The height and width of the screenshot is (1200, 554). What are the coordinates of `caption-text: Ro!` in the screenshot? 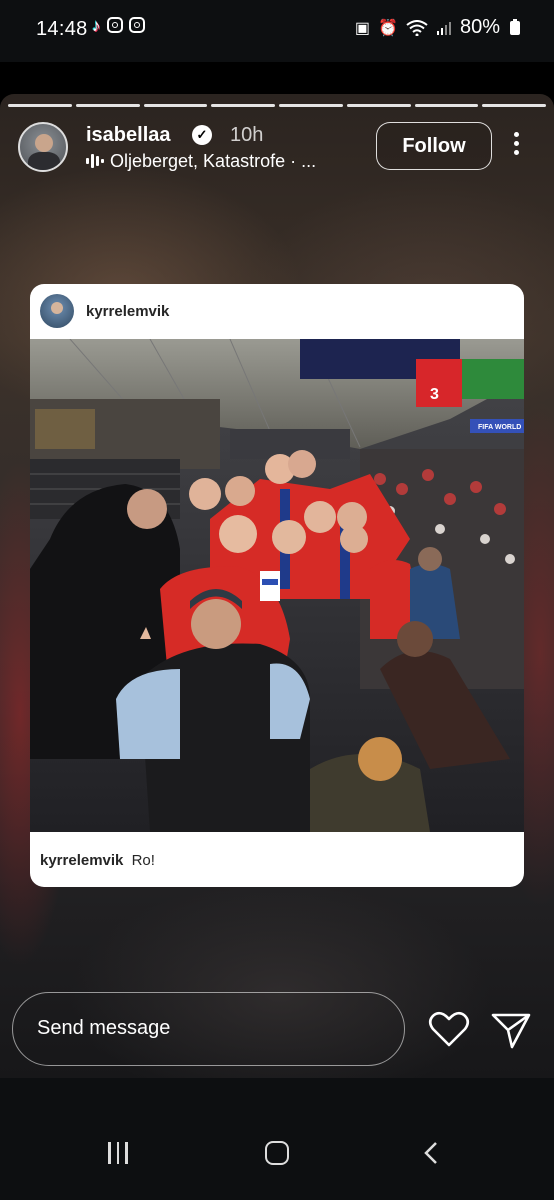 It's located at (143, 860).